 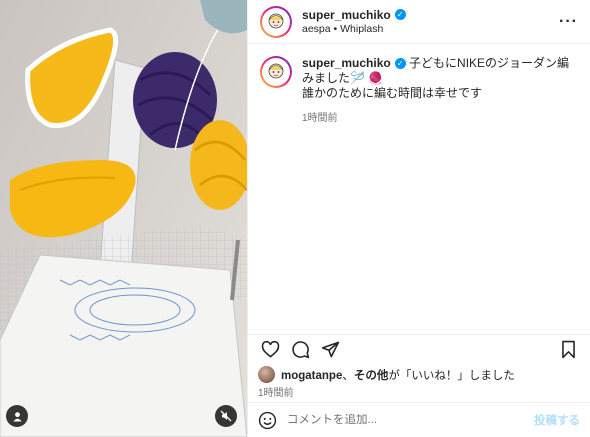 What do you see at coordinates (392, 93) in the screenshot?
I see `caption-text-line2: 誰かのために編む時間は幸せです` at bounding box center [392, 93].